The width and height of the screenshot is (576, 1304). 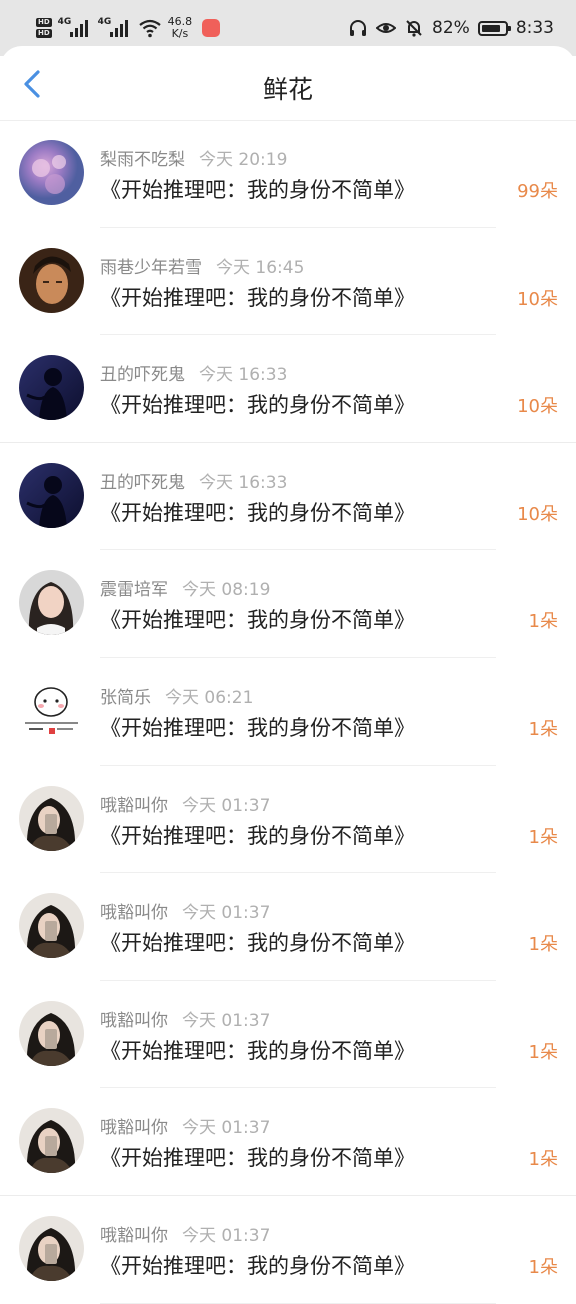 I want to click on sender-meta: 张简乐 今天 06:21, so click(x=176, y=695).